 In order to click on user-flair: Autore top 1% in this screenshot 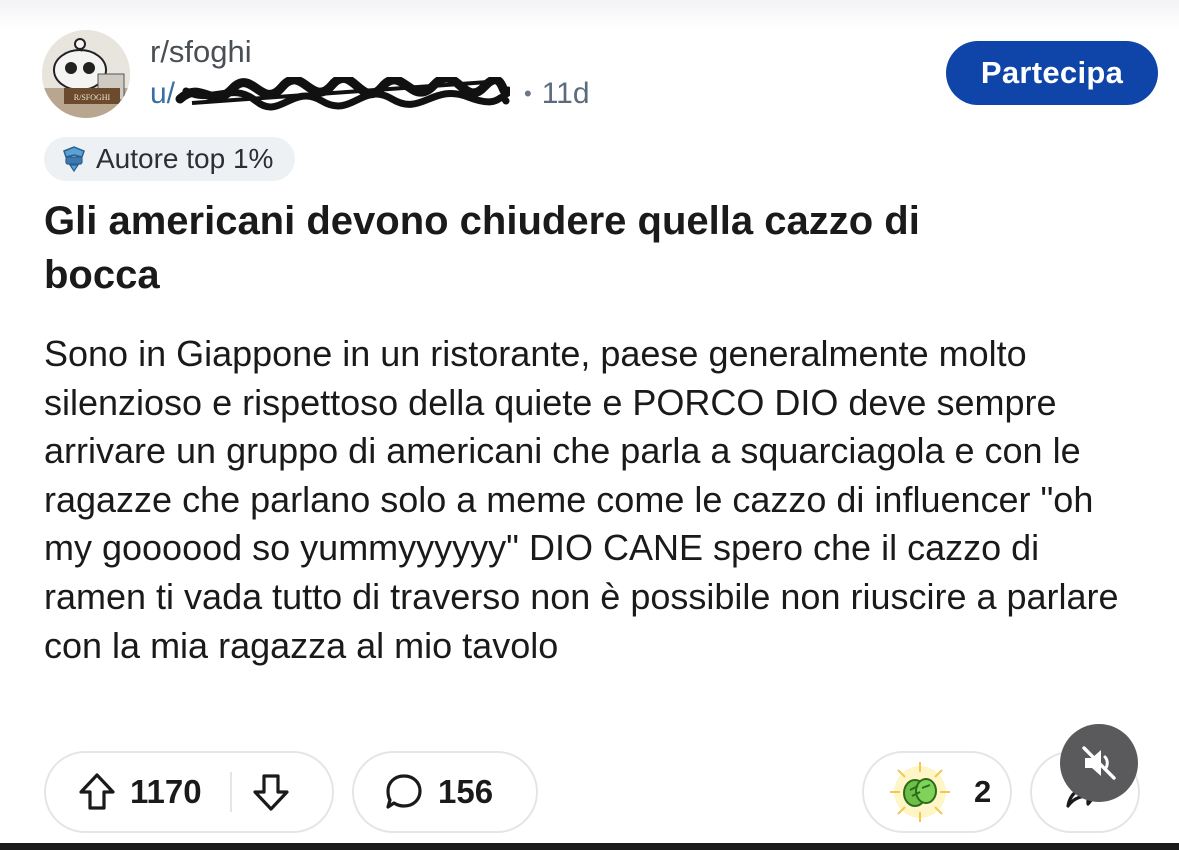, I will do `click(170, 159)`.